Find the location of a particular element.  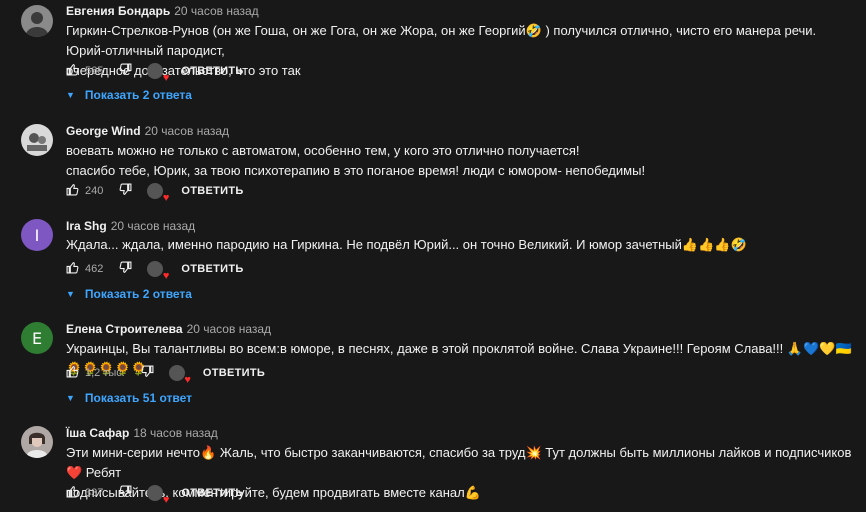

comment-actions: 565 ♥ ОТВЕТИТЬ is located at coordinates (155, 72).